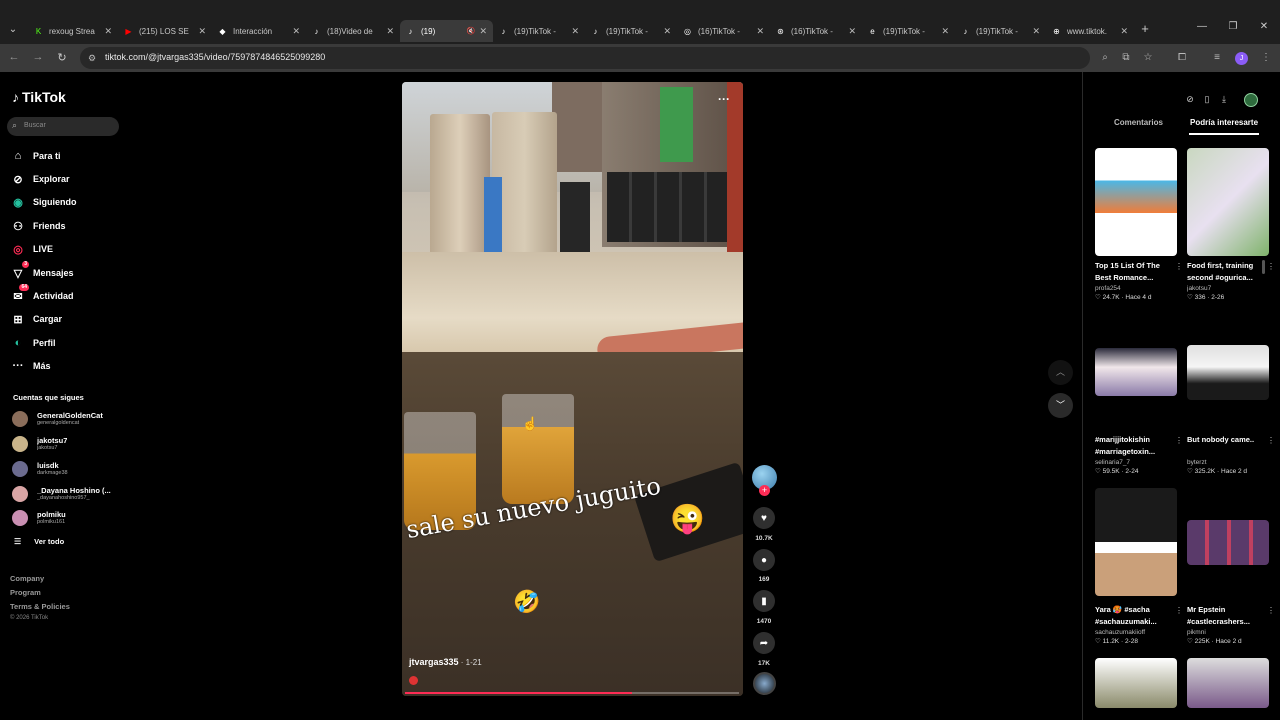 The width and height of the screenshot is (1280, 720). What do you see at coordinates (14, 57) in the screenshot?
I see `back-icon: ←` at bounding box center [14, 57].